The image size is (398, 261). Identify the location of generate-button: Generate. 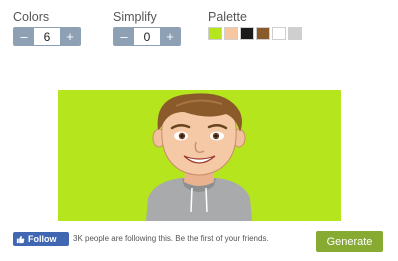
(349, 241).